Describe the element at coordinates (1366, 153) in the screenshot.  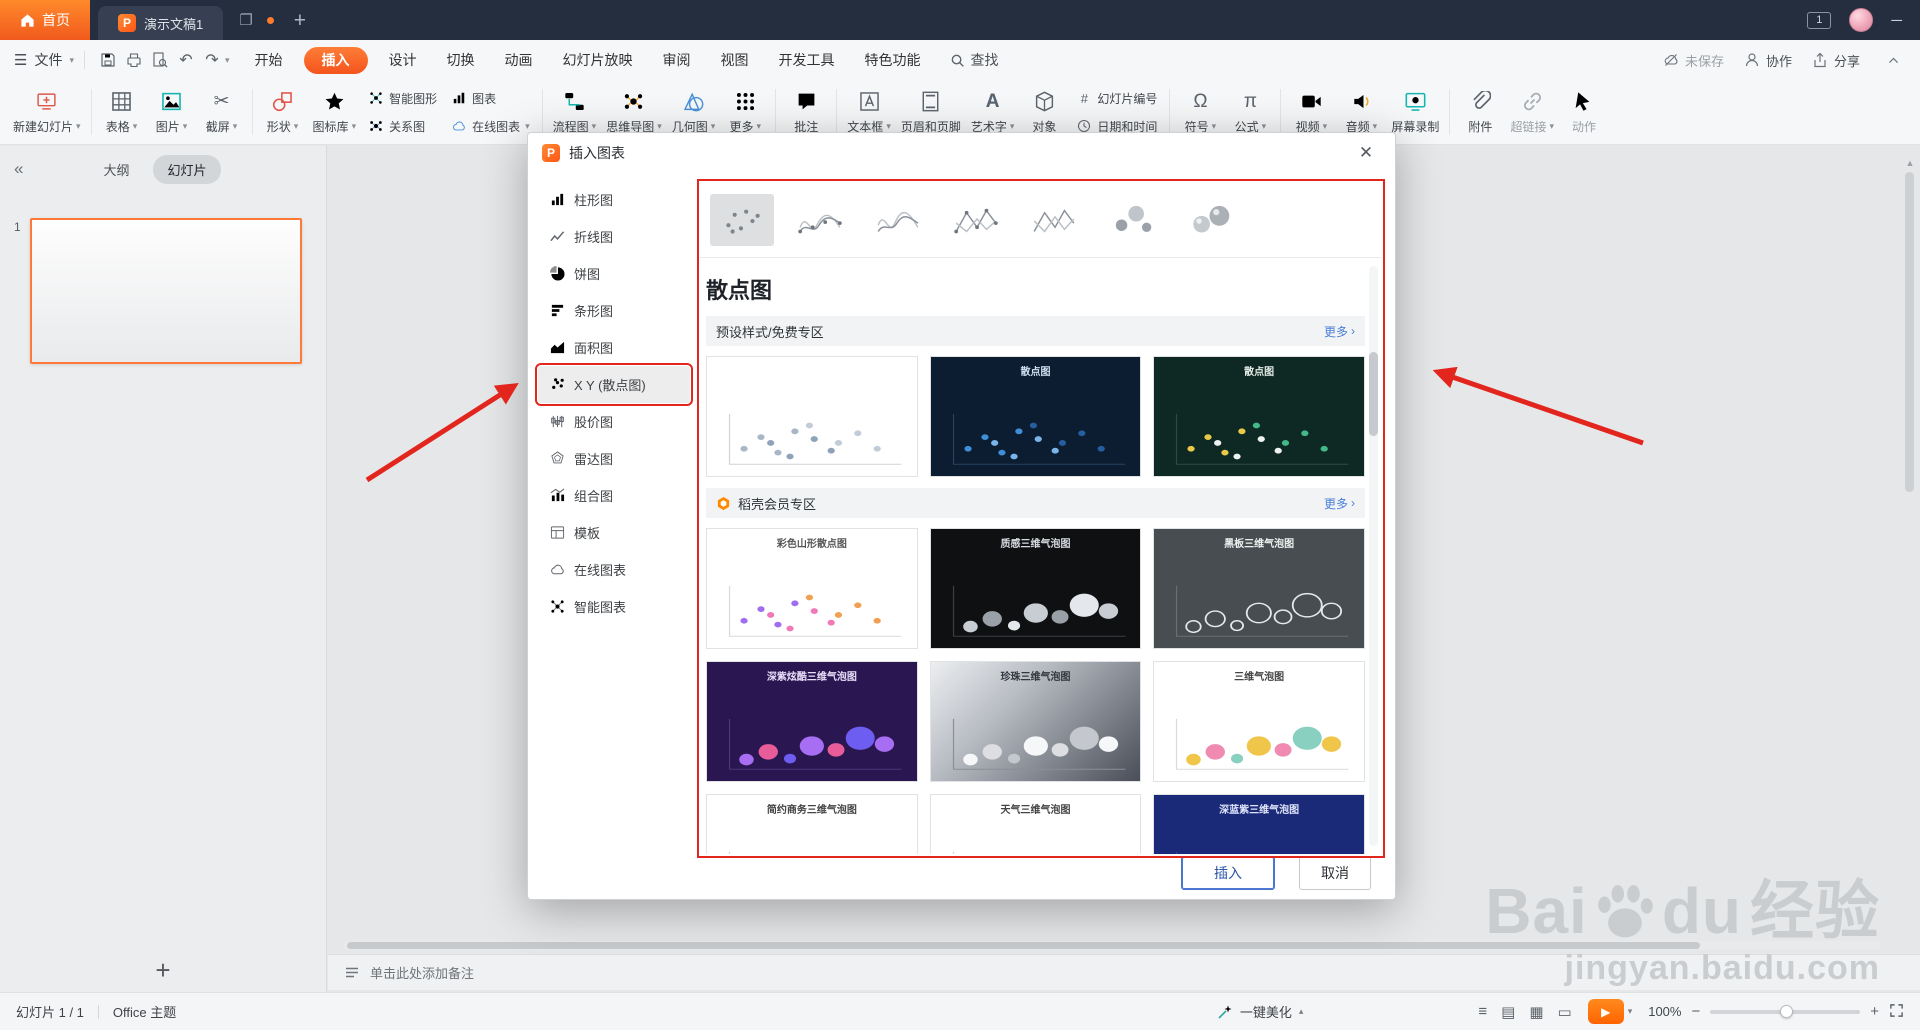
I see `dialog-close-icon: ✕` at that location.